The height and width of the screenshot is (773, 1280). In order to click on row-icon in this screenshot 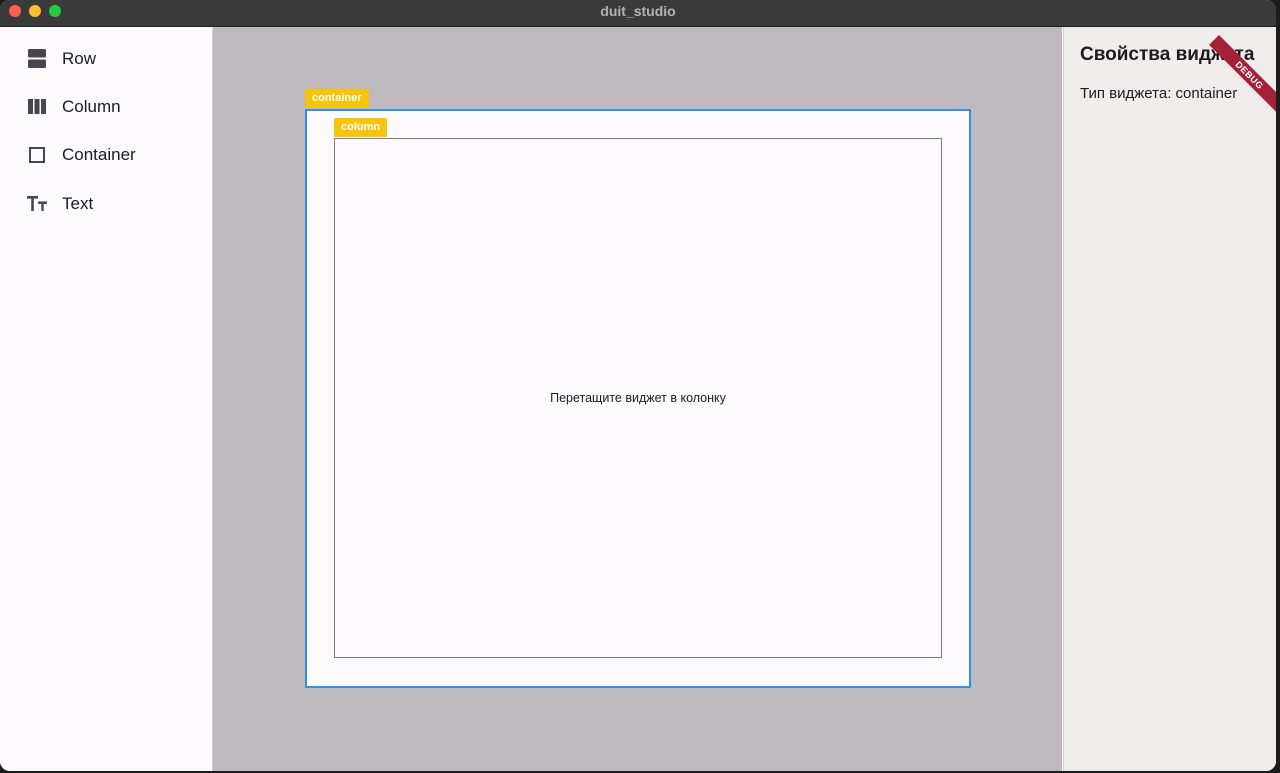, I will do `click(37, 58)`.